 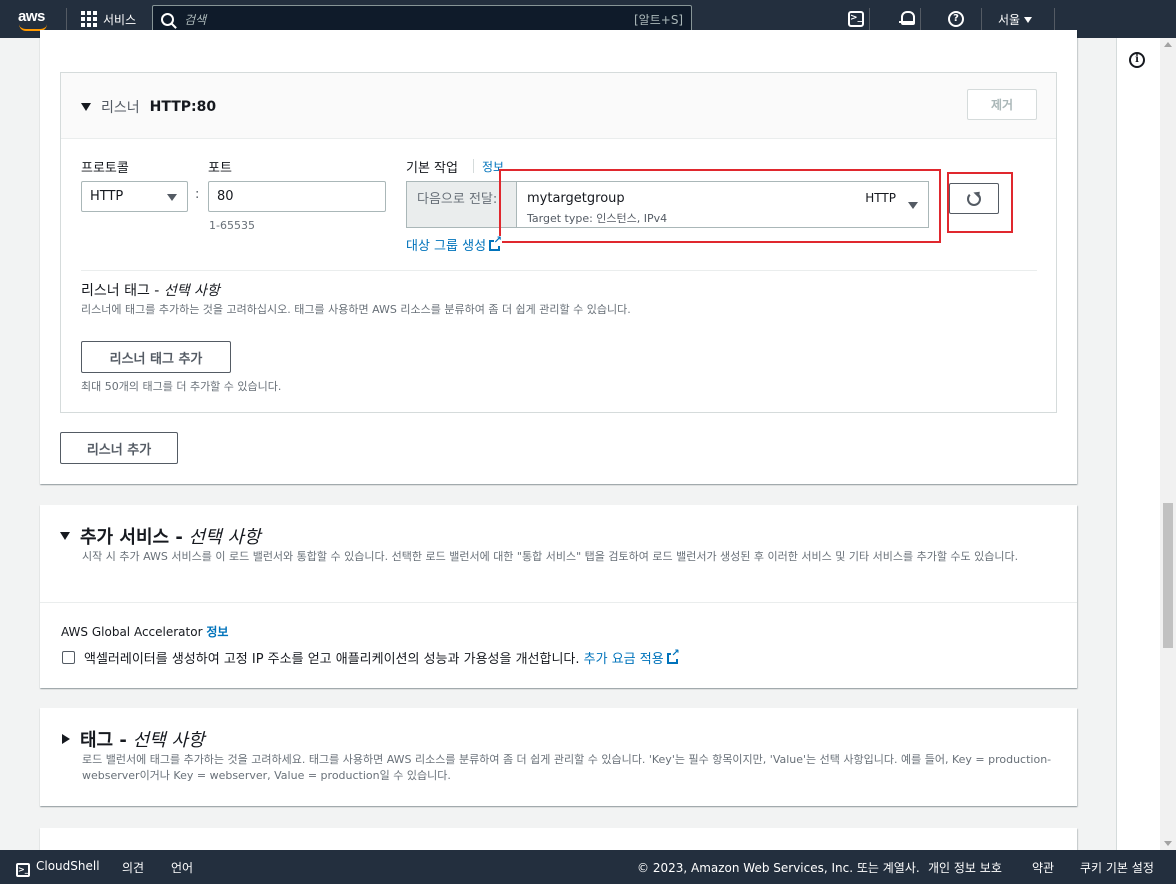 I want to click on highlight-box-target-group, so click(x=720, y=206).